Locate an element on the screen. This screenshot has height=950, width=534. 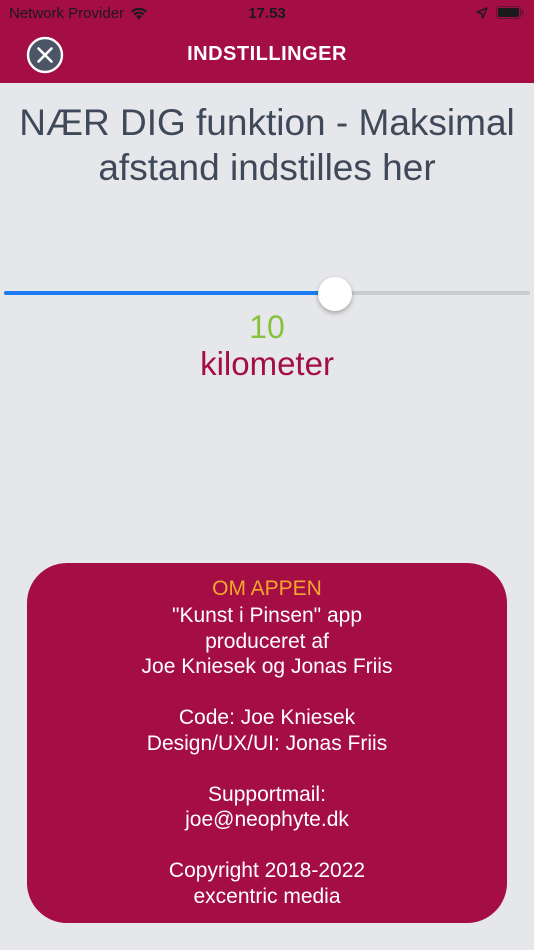
distance-slider is located at coordinates (267, 294).